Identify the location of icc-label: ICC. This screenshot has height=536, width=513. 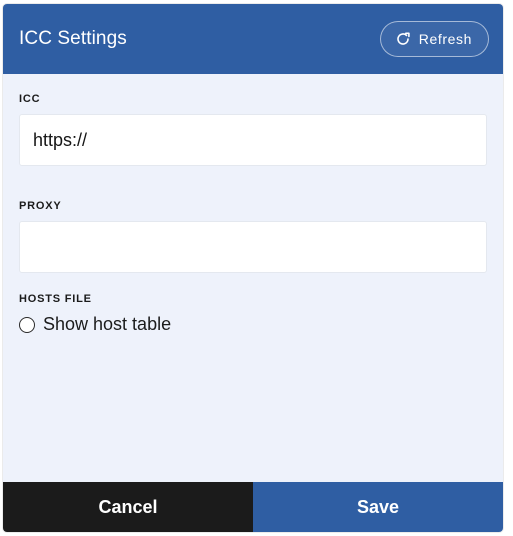
(30, 99).